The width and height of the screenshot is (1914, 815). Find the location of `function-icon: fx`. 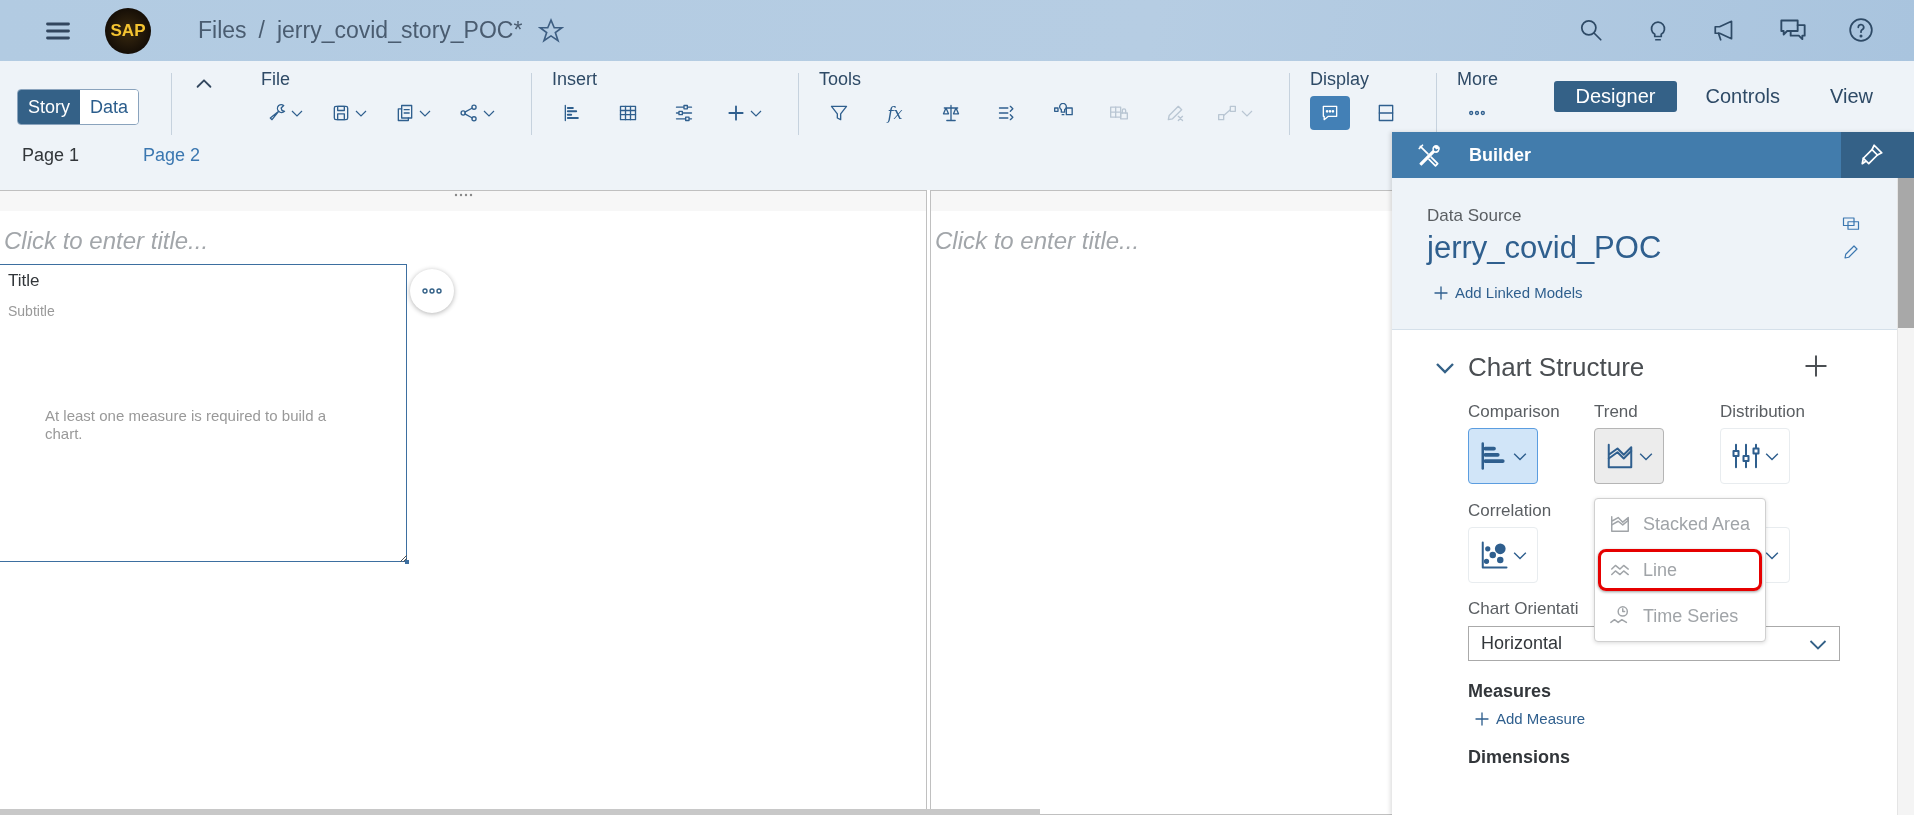

function-icon: fx is located at coordinates (895, 113).